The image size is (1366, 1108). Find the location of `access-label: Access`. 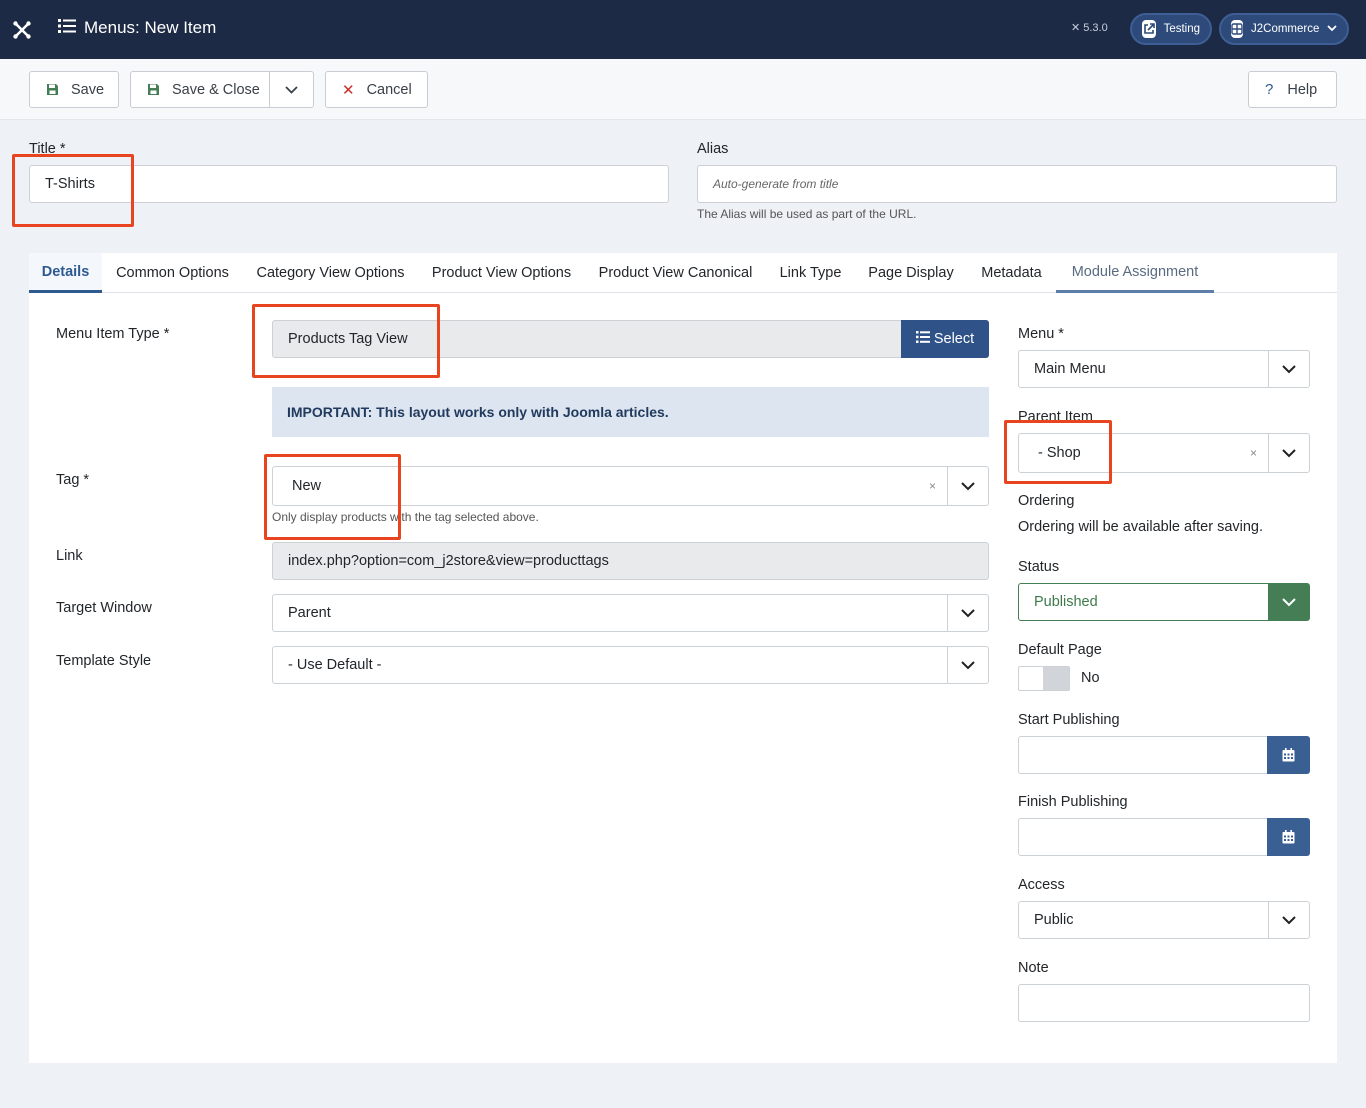

access-label: Access is located at coordinates (1041, 885).